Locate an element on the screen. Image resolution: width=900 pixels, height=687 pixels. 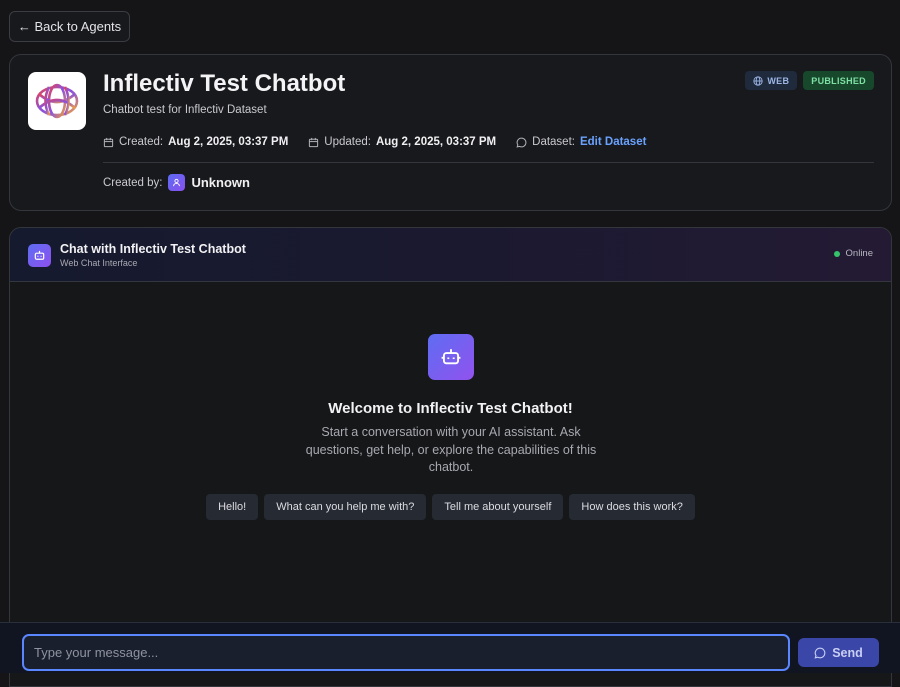
welcome-bot-badge is located at coordinates (451, 357).